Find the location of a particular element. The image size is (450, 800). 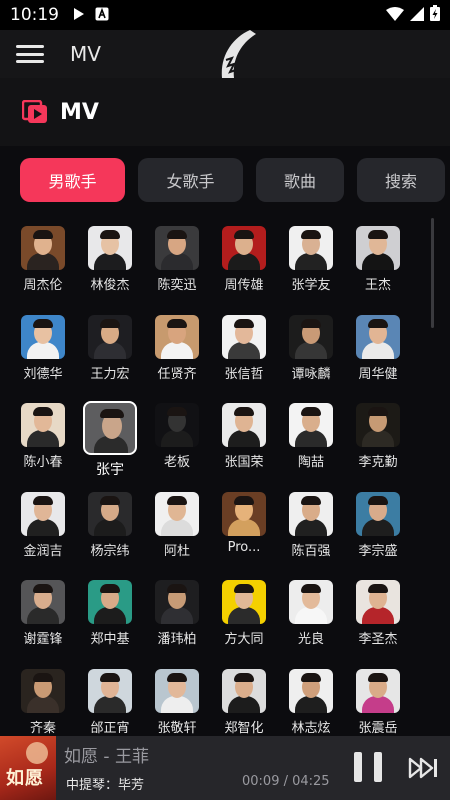

artist-item: 陈百强 is located at coordinates (311, 524).